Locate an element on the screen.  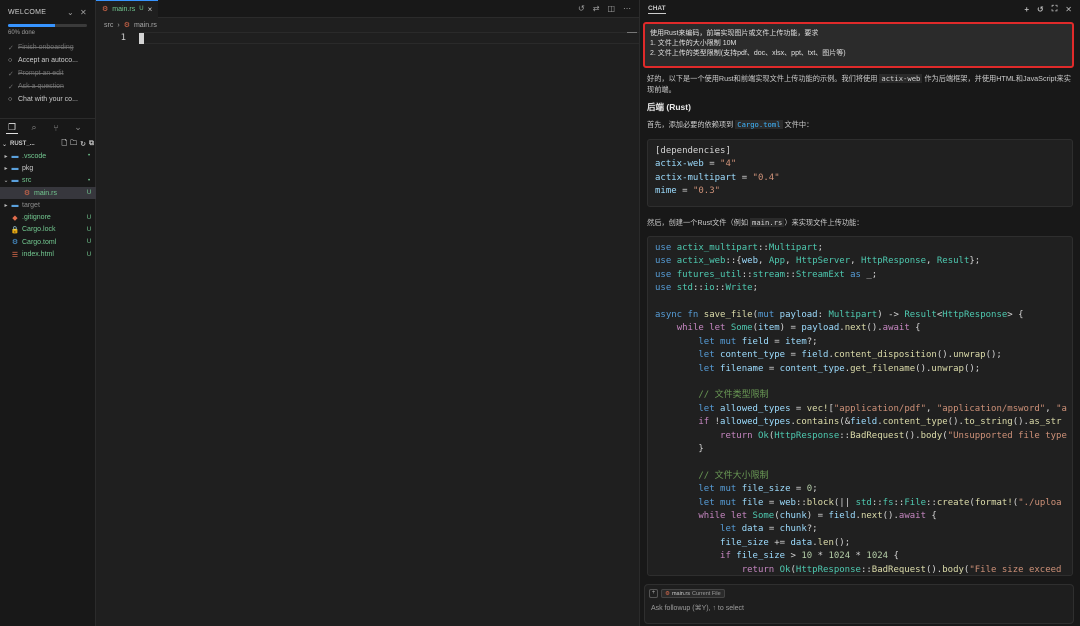
add-context-icon: + is located at coordinates (653, 593).